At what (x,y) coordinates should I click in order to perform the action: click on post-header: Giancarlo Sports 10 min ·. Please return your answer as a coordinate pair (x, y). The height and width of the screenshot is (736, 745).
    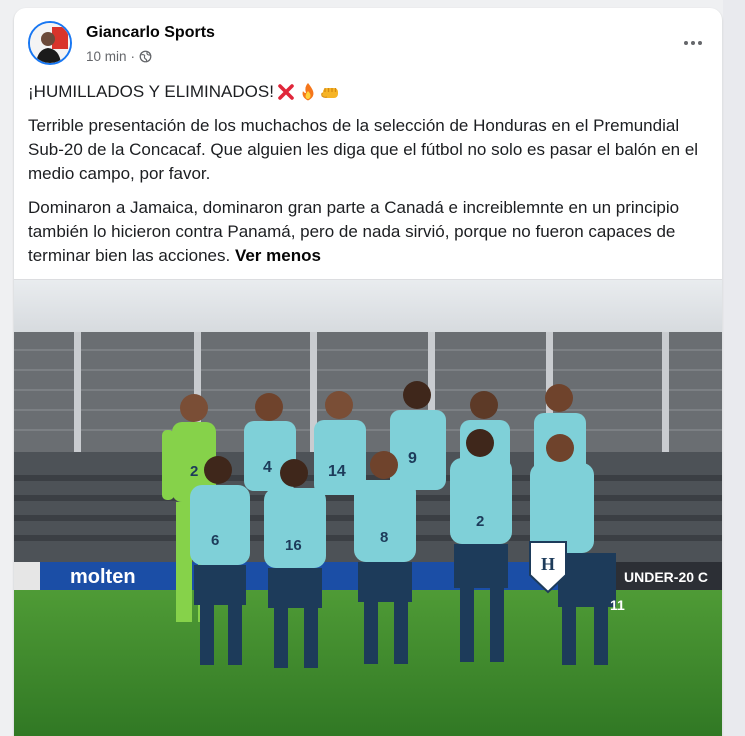
    Looking at the image, I should click on (368, 44).